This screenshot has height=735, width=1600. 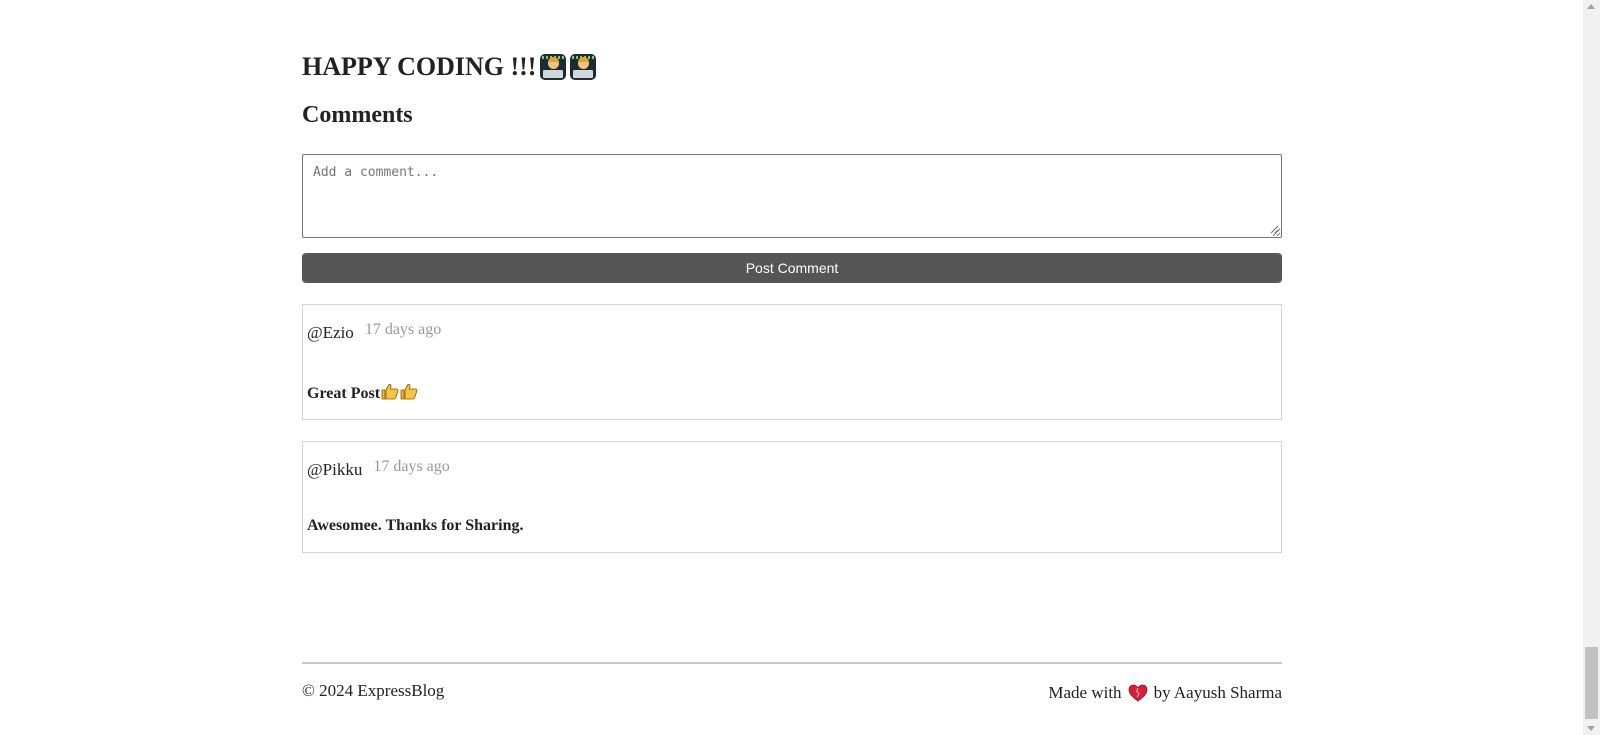 I want to click on scroll-down-icon, so click(x=1591, y=728).